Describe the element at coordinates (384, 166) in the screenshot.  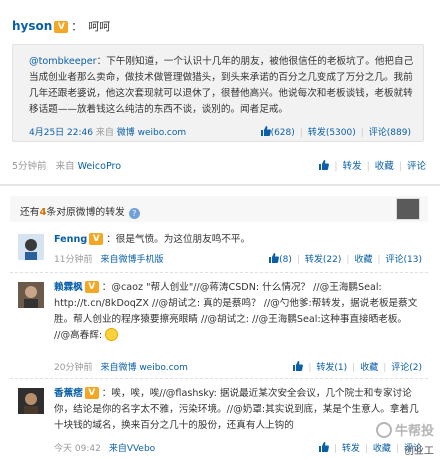
I see `post-favorite-link: 收藏` at that location.